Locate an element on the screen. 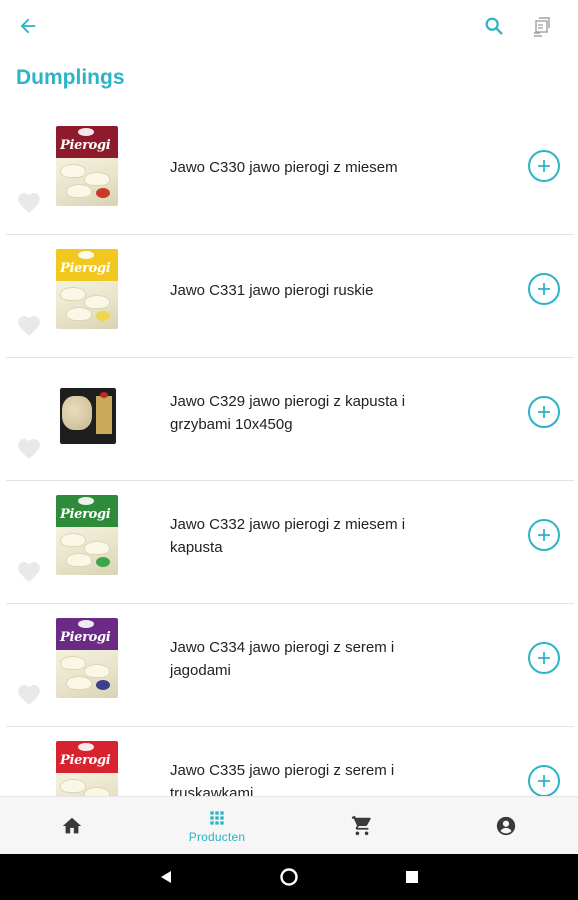 The image size is (578, 900). scan-icon is located at coordinates (542, 27).